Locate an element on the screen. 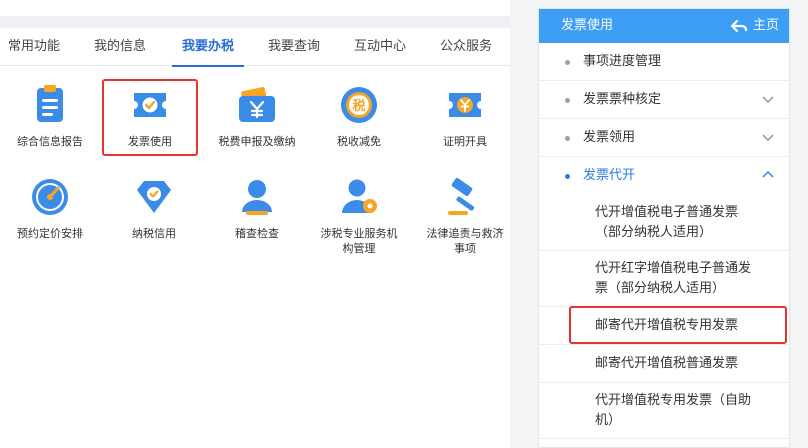 This screenshot has height=448, width=808. menu-item-invoice-proxy-issue: 发票代开 is located at coordinates (664, 176).